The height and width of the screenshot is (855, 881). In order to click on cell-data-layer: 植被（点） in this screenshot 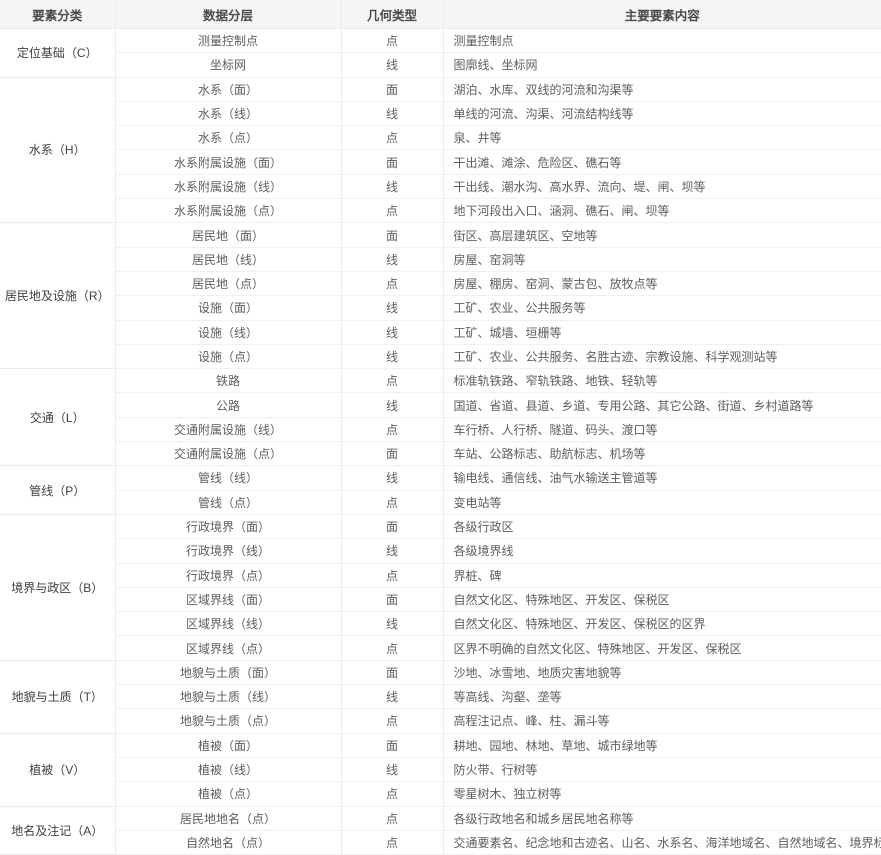, I will do `click(228, 794)`.